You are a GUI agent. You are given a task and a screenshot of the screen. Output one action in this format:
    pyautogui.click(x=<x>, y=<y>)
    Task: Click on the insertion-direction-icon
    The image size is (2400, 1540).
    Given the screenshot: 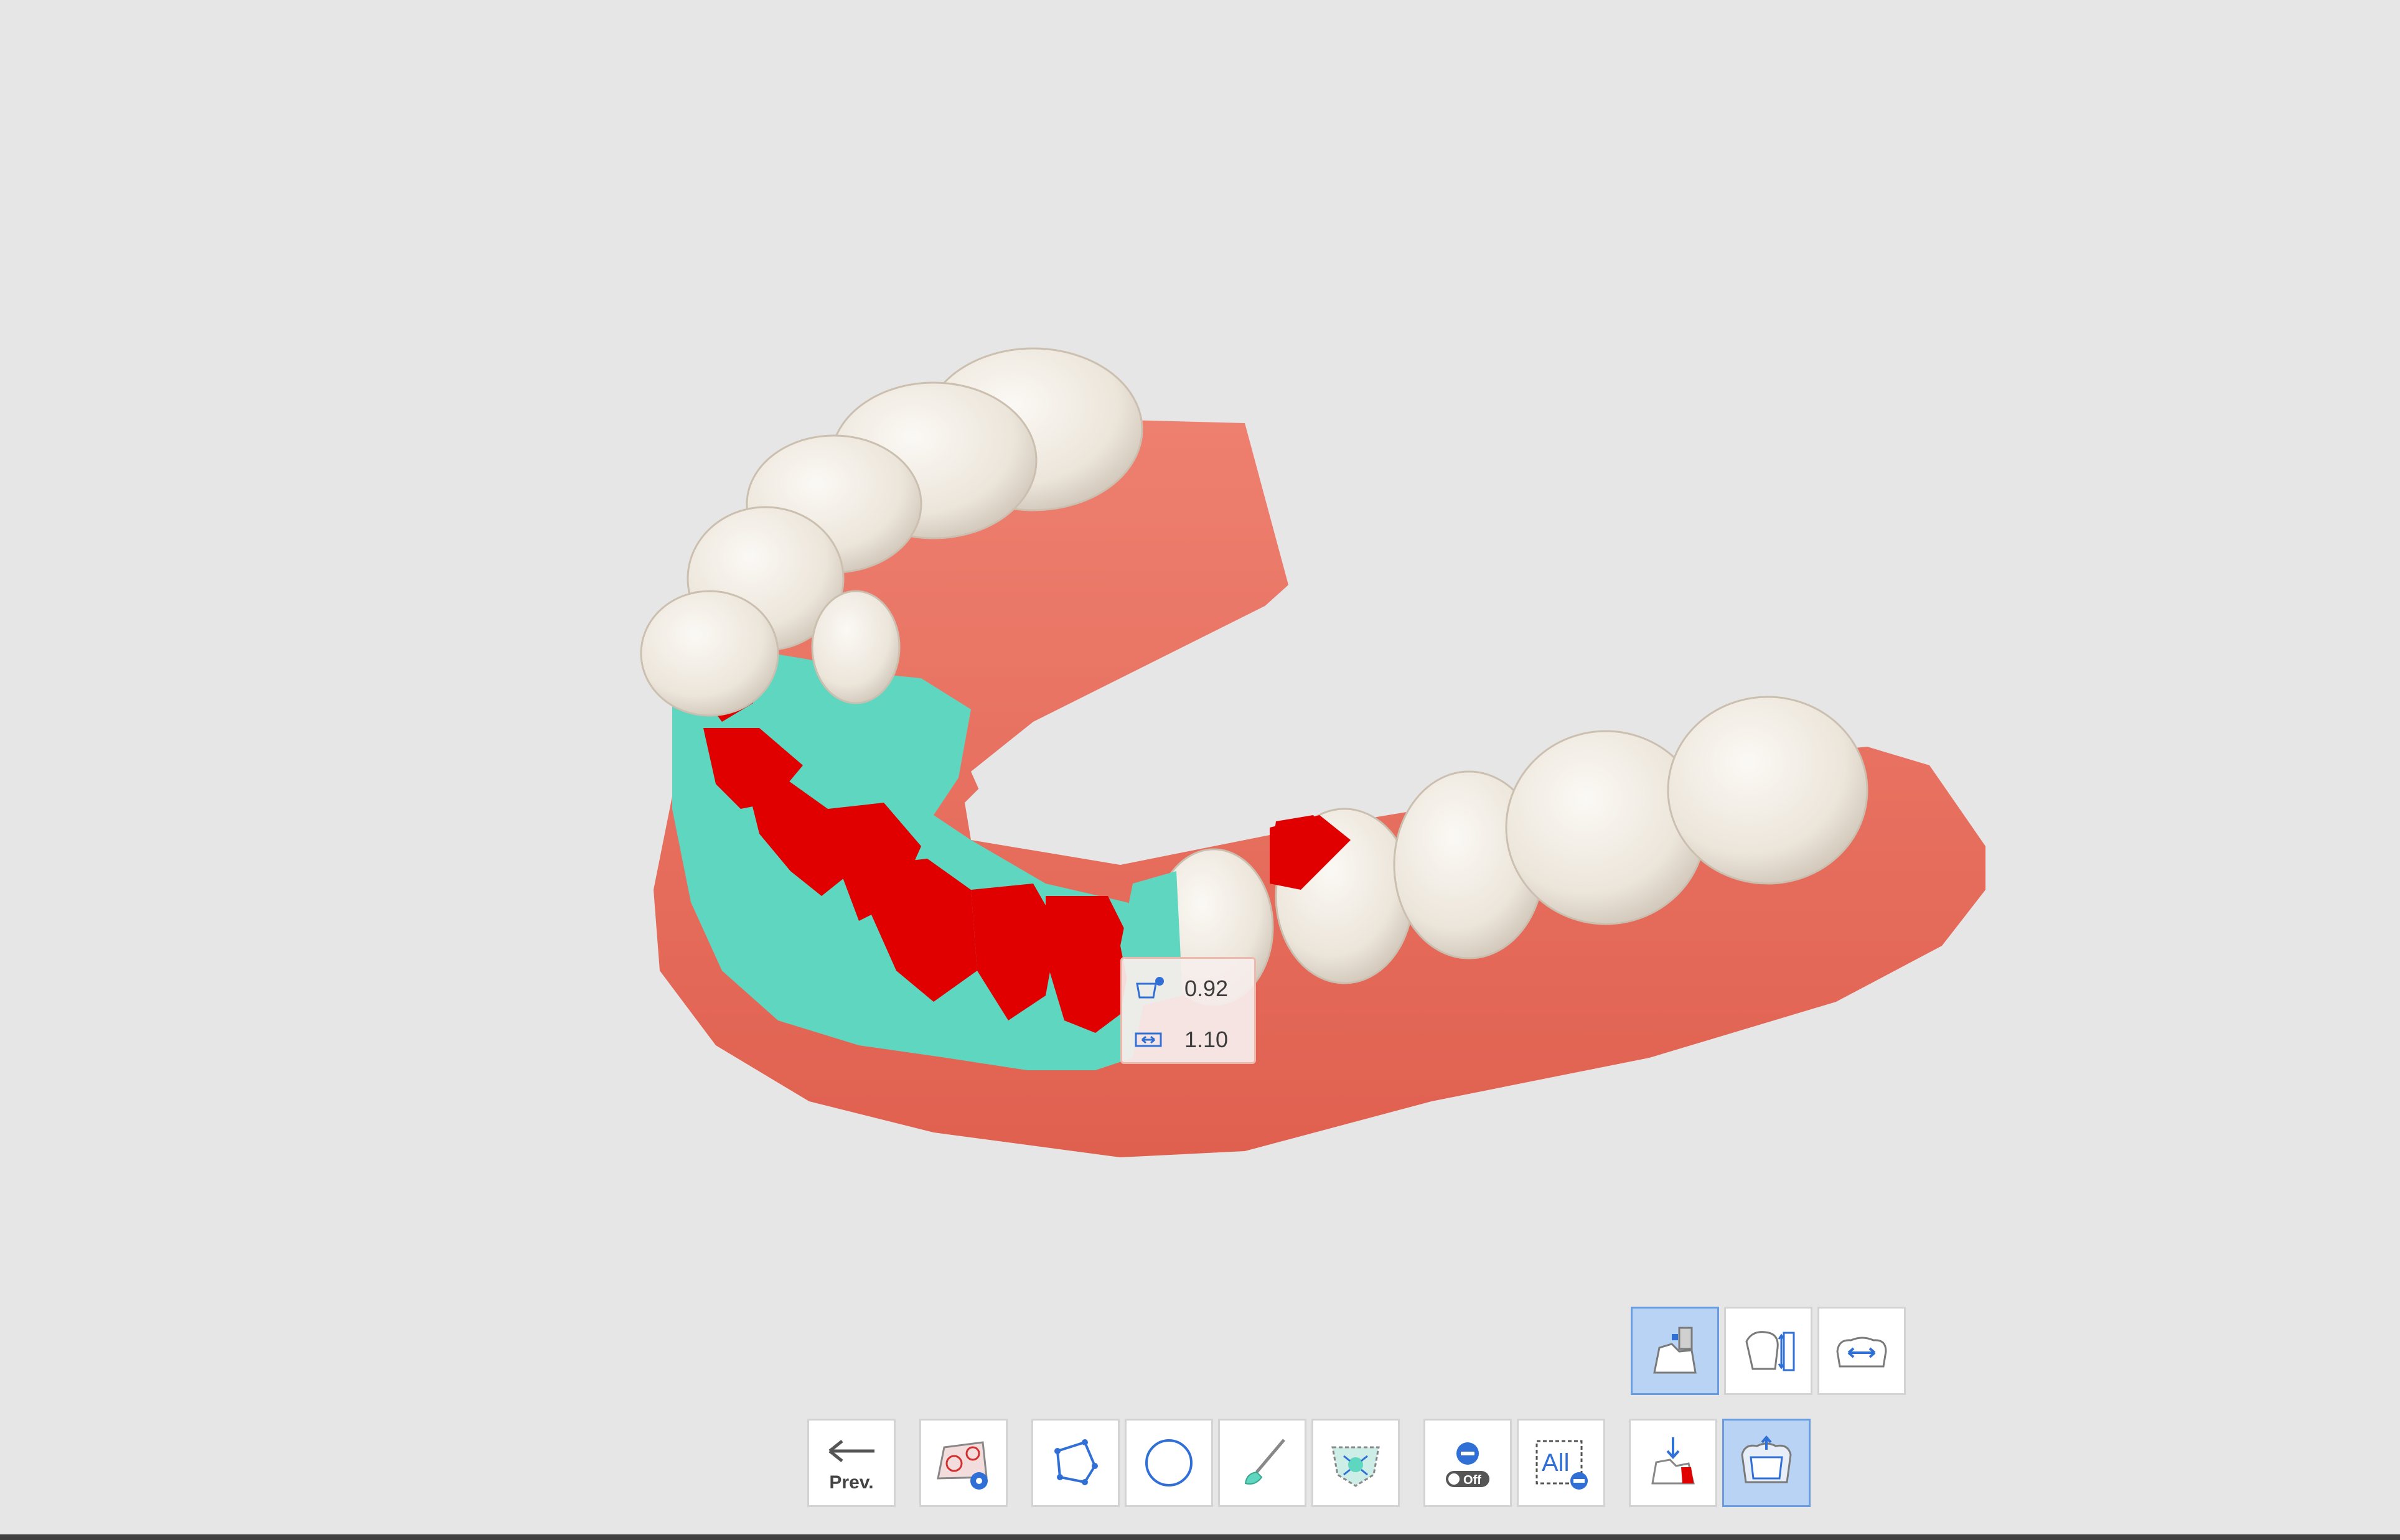 What is the action you would take?
    pyautogui.click(x=1673, y=1461)
    